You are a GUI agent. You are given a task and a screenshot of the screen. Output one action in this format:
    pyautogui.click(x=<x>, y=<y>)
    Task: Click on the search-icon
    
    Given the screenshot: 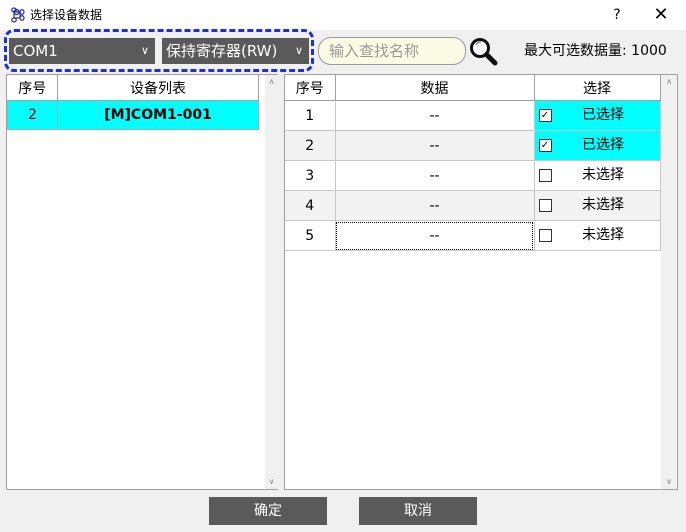 What is the action you would take?
    pyautogui.click(x=483, y=51)
    